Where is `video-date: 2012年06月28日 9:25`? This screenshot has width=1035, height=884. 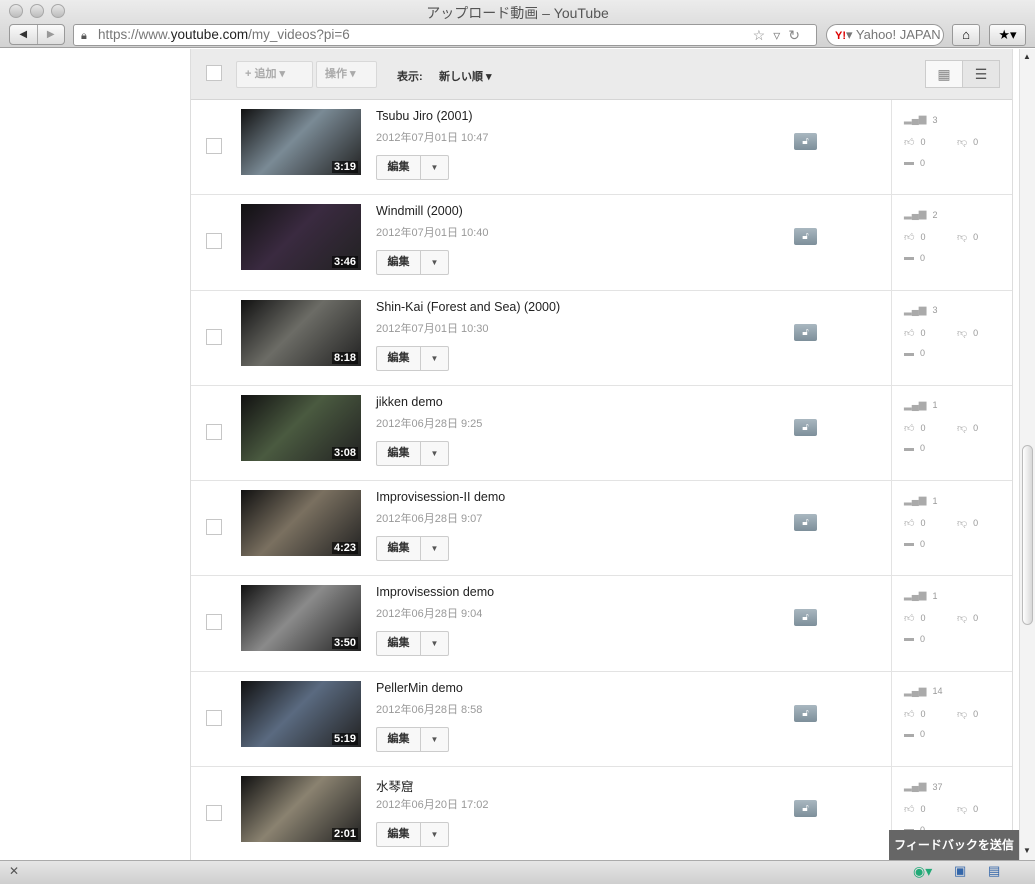 video-date: 2012年06月28日 9:25 is located at coordinates (429, 423).